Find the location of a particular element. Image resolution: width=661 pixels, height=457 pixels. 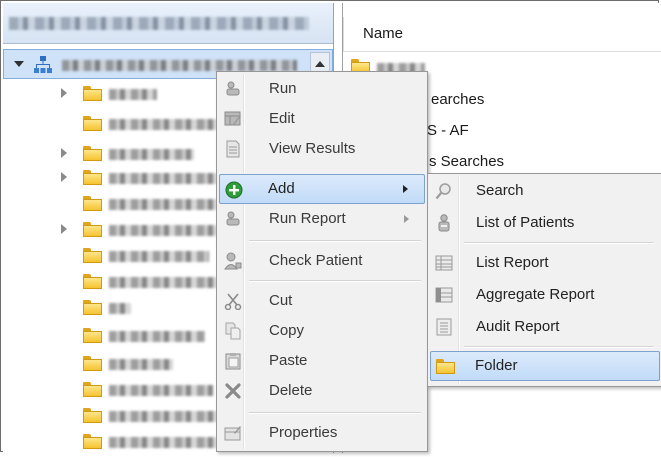

paste-icon is located at coordinates (233, 361).